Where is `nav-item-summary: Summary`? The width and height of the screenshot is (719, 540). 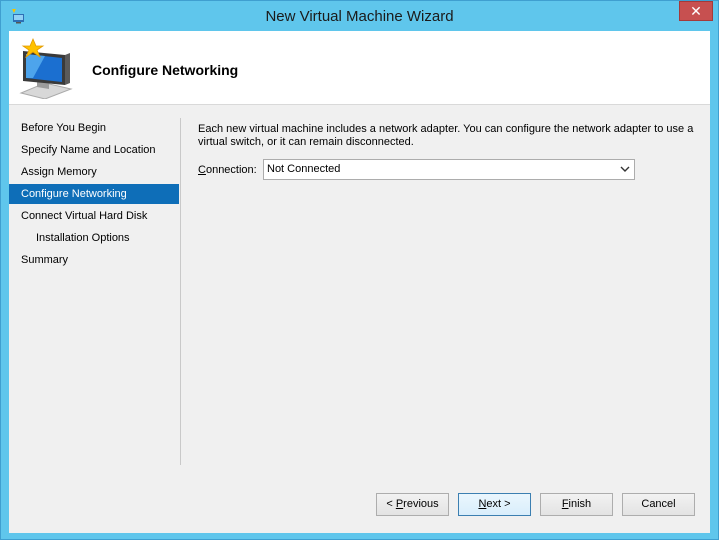 nav-item-summary: Summary is located at coordinates (94, 260).